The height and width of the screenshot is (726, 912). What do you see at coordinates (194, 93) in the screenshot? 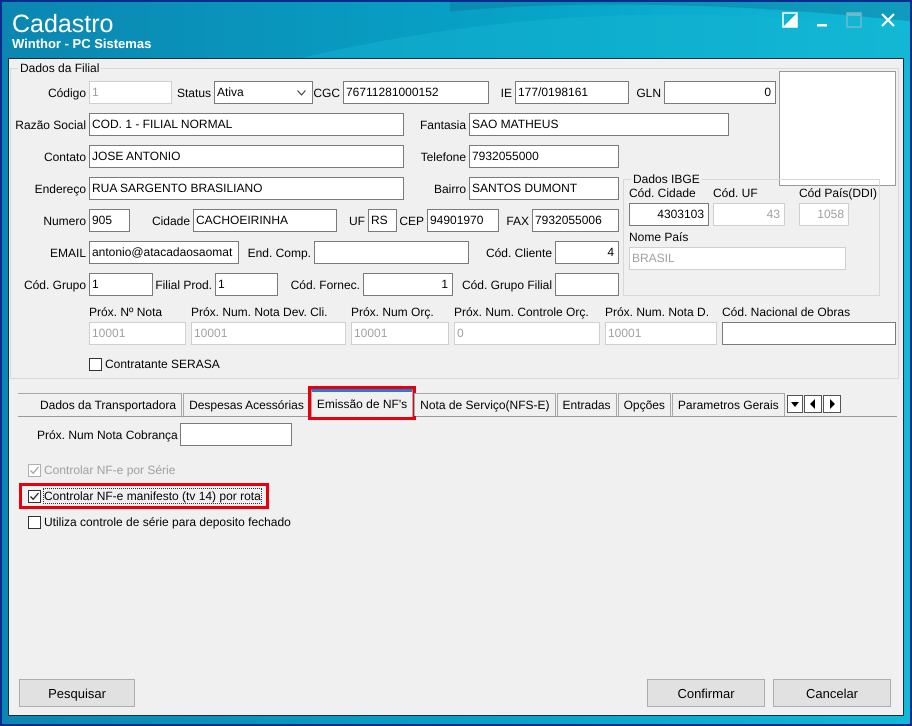
I see `field-label: Status` at bounding box center [194, 93].